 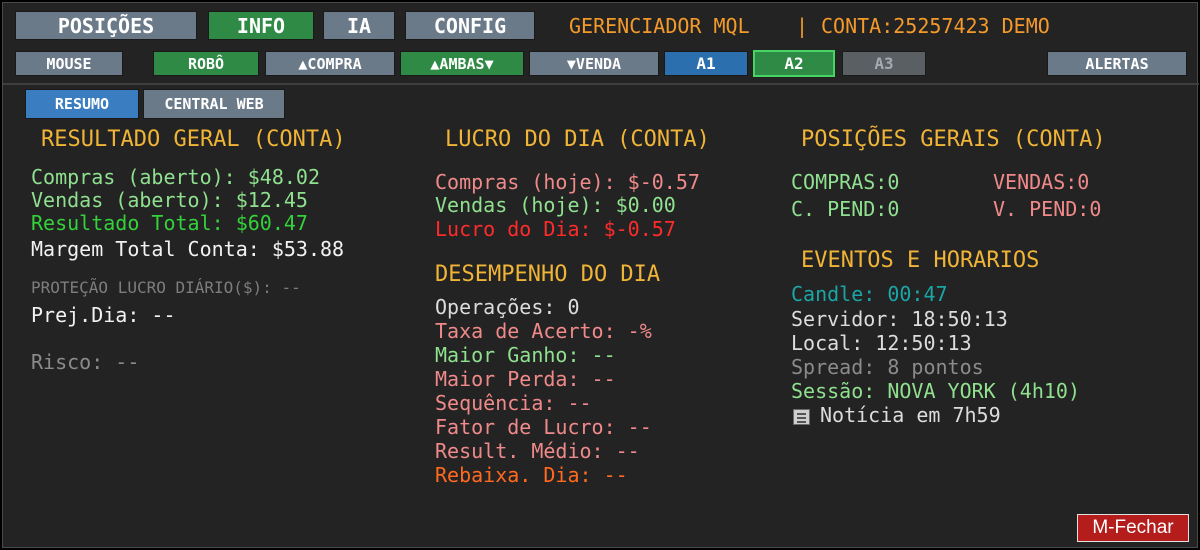 What do you see at coordinates (82, 104) in the screenshot?
I see `tab-summary: RESUMO` at bounding box center [82, 104].